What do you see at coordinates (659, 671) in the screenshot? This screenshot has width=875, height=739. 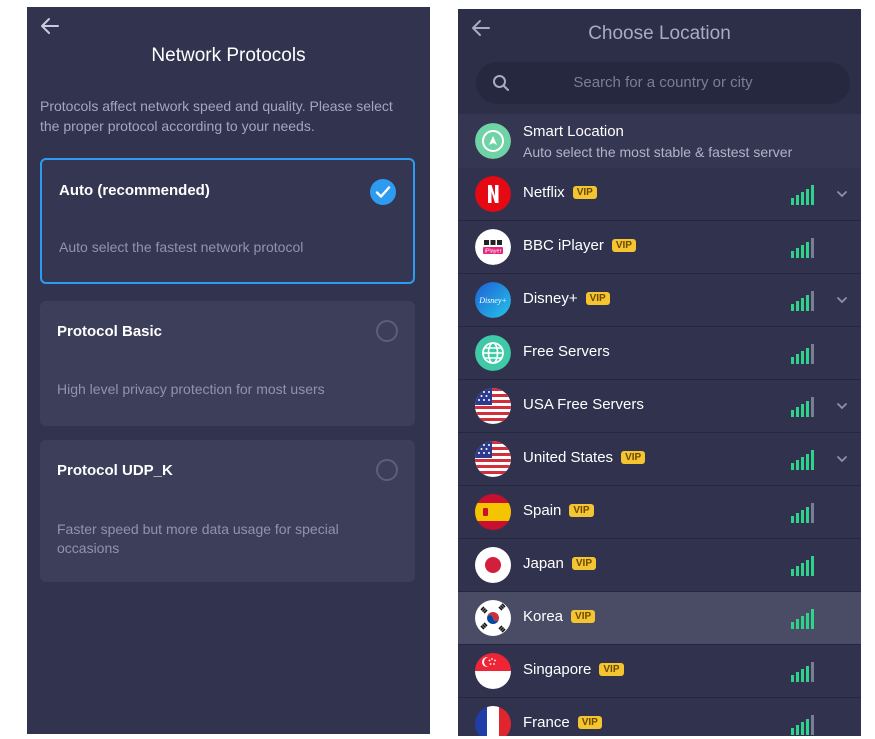 I see `location-item-singapore: Singapore VIP` at bounding box center [659, 671].